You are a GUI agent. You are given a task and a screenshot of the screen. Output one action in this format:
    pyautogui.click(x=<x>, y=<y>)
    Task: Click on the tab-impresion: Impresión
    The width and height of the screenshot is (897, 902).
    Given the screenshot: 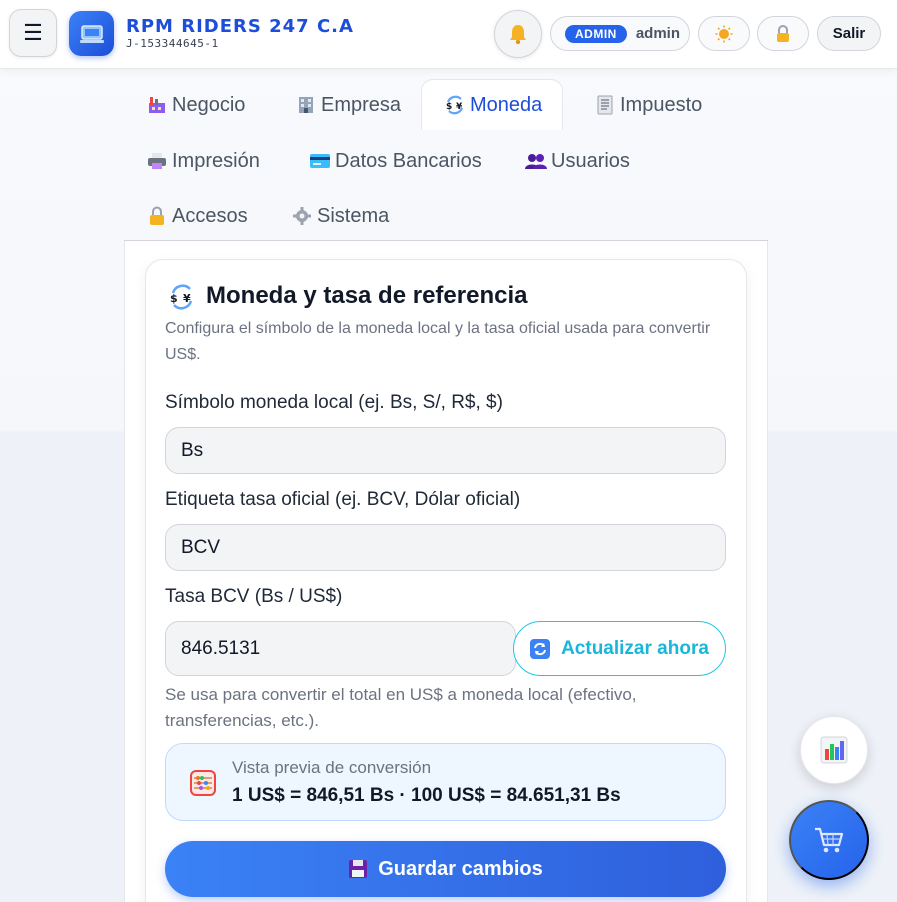 What is the action you would take?
    pyautogui.click(x=203, y=161)
    